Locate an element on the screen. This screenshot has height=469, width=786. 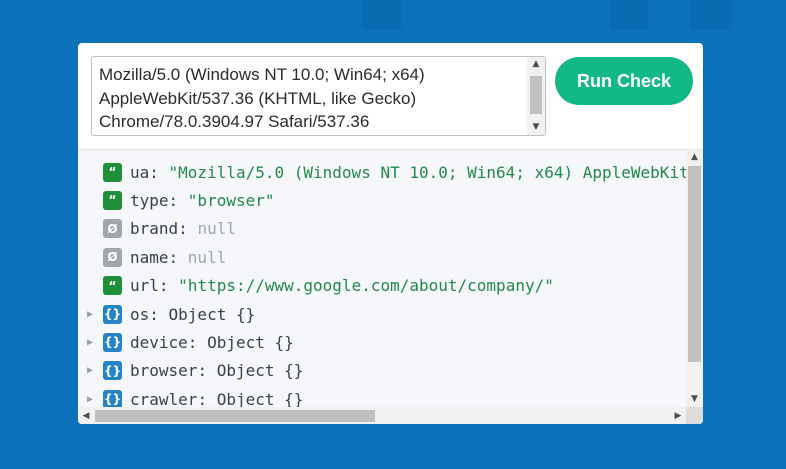
result-horizontal-scrollbar: ◀ ▶ is located at coordinates (382, 415).